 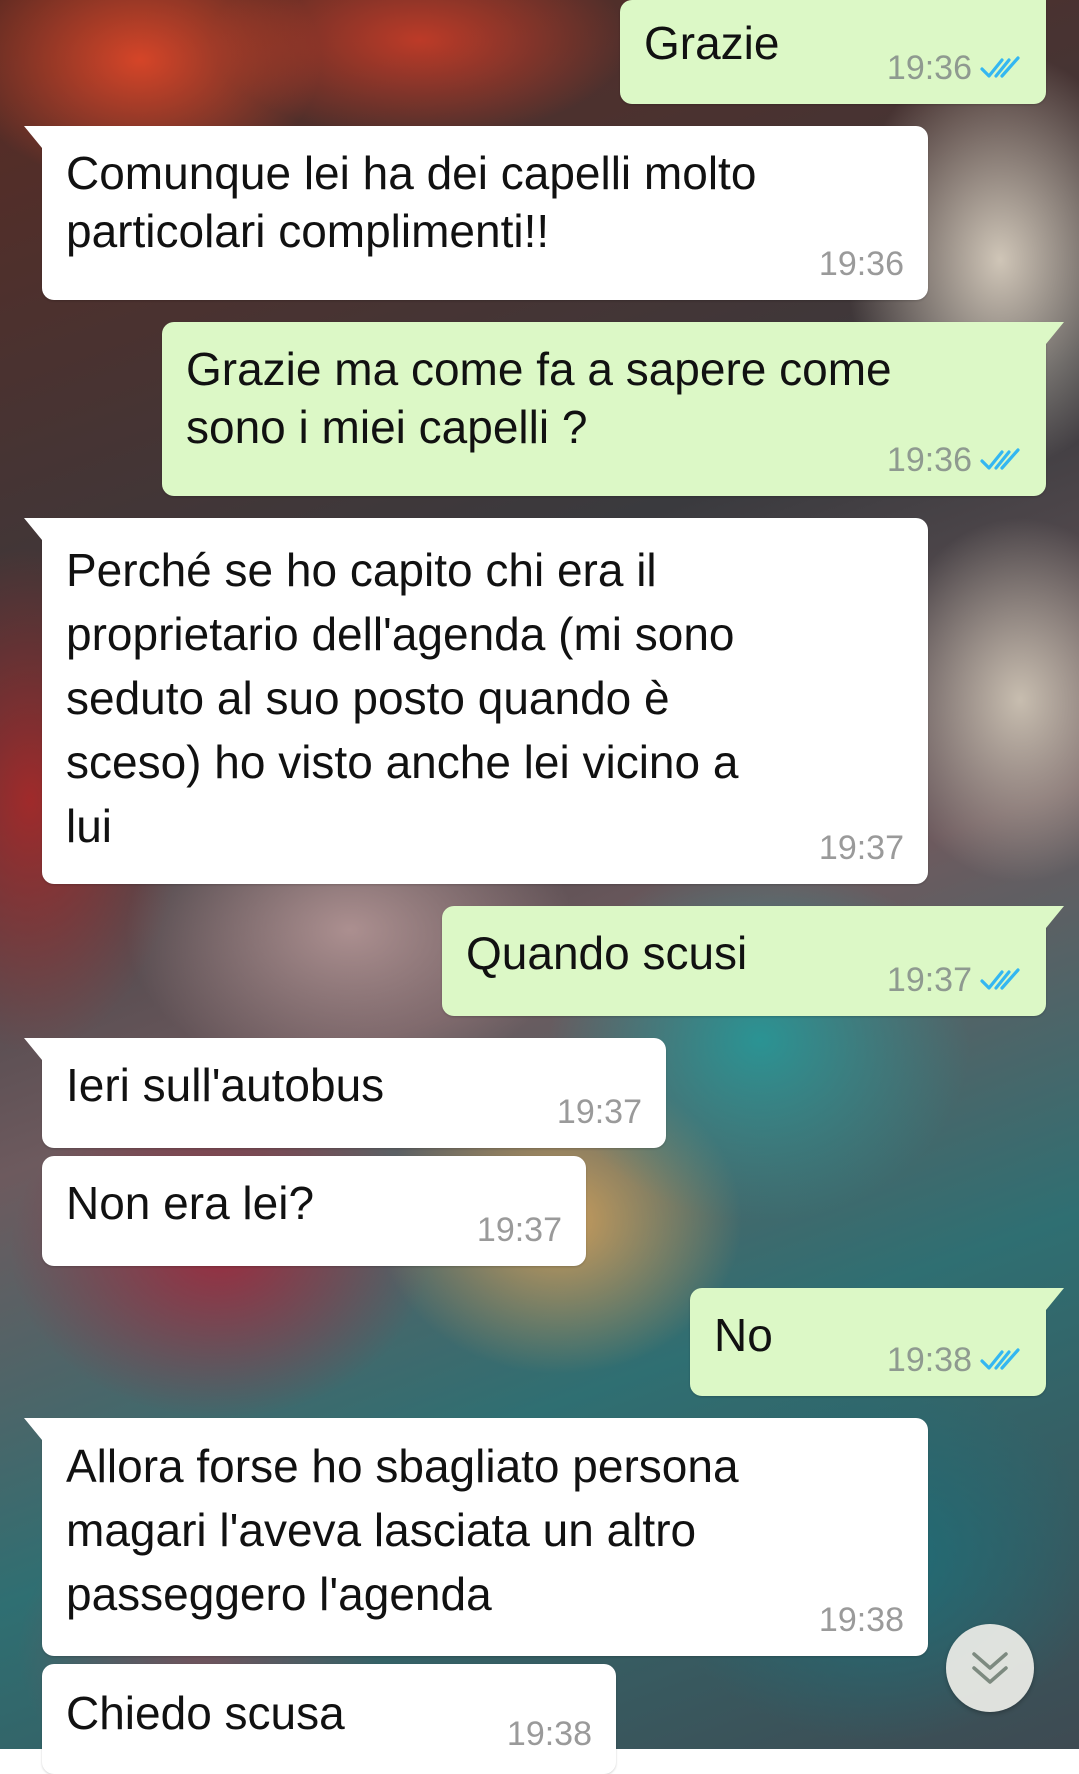 I want to click on chevron-double-down-icon, so click(x=990, y=1668).